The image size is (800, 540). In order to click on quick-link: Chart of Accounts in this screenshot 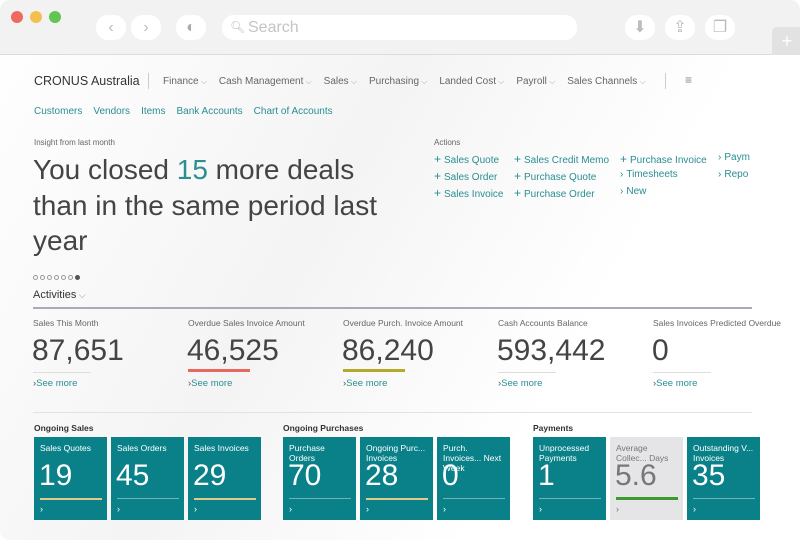, I will do `click(293, 111)`.